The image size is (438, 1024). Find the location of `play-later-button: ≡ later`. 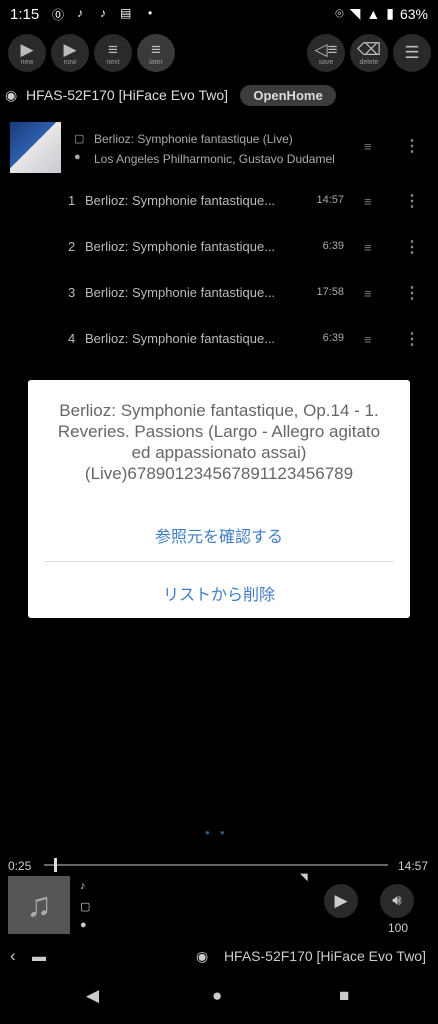

play-later-button: ≡ later is located at coordinates (156, 53).